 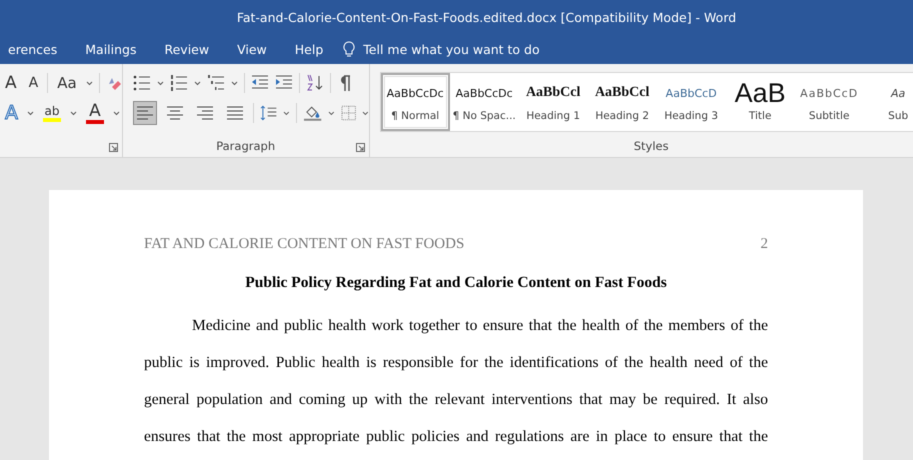 What do you see at coordinates (829, 102) in the screenshot?
I see `style-option: AaBbCcD Subtitle` at bounding box center [829, 102].